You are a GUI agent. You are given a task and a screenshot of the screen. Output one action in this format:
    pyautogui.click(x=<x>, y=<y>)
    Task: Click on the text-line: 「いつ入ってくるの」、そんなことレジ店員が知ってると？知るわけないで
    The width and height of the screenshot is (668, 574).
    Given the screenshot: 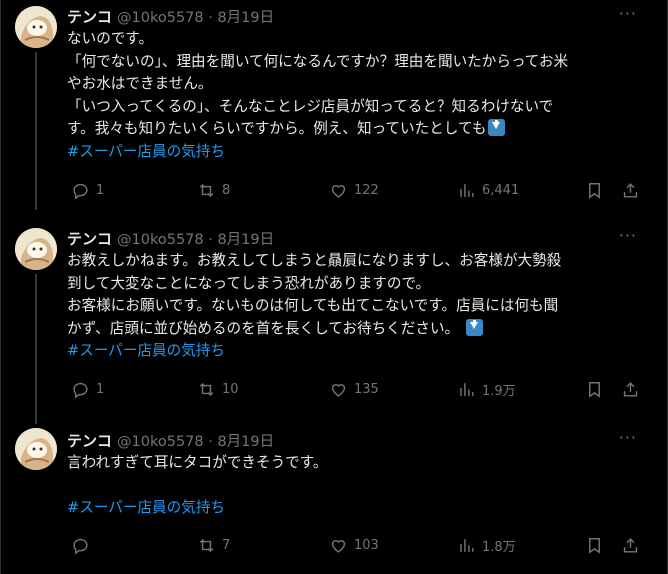 What is the action you would take?
    pyautogui.click(x=310, y=106)
    